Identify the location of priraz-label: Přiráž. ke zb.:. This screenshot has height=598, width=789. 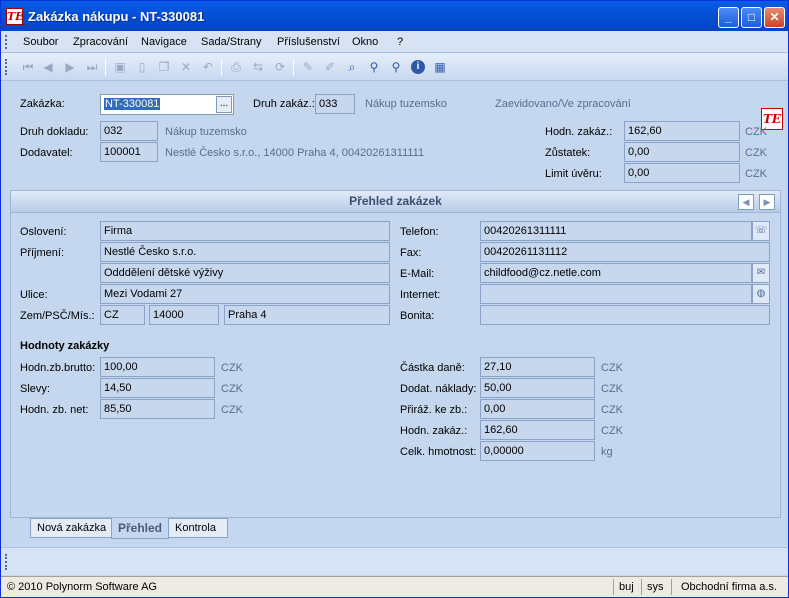
(434, 410).